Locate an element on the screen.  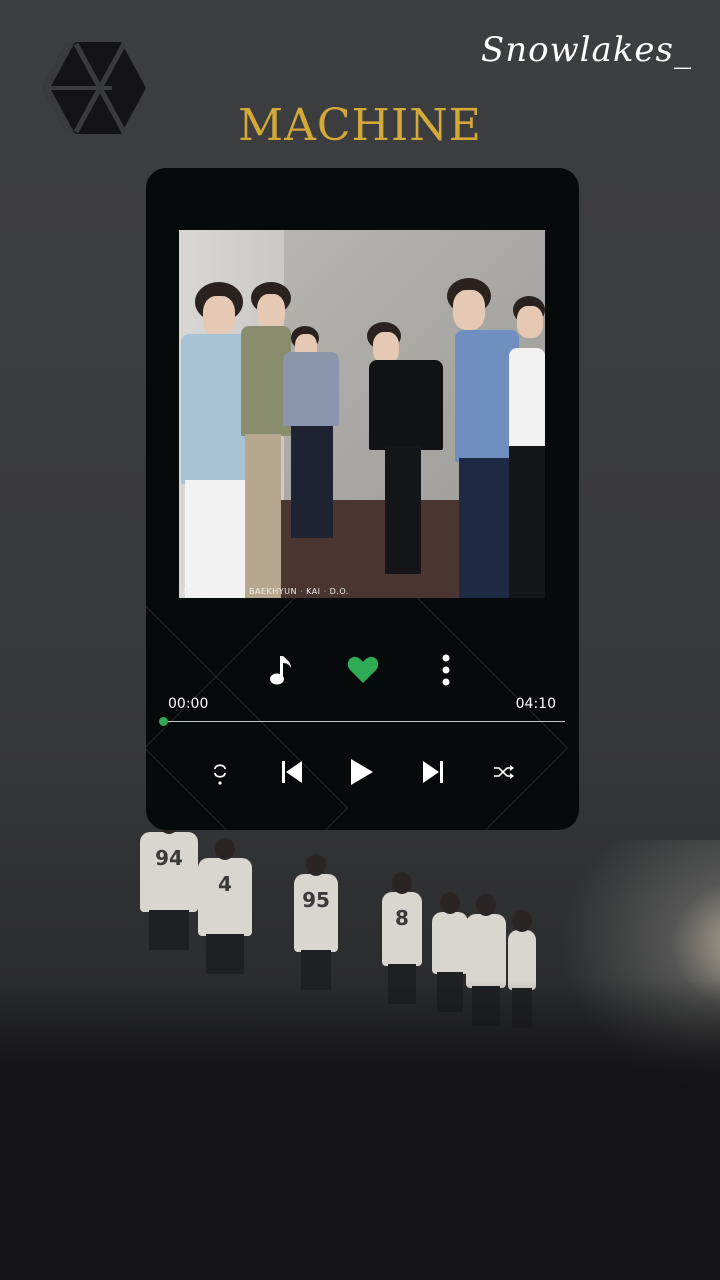
skip-previous-icon is located at coordinates (292, 772).